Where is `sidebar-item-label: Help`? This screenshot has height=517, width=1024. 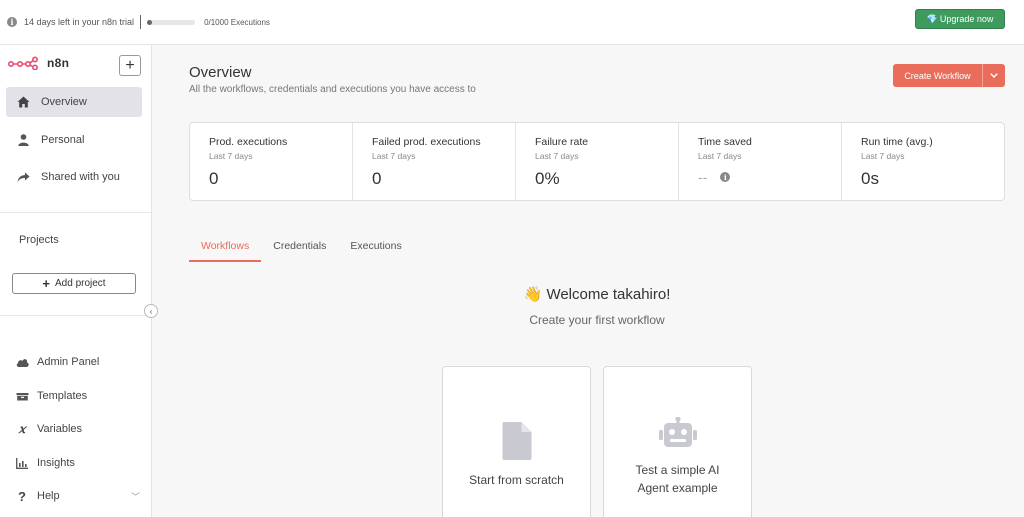
sidebar-item-label: Help is located at coordinates (48, 496).